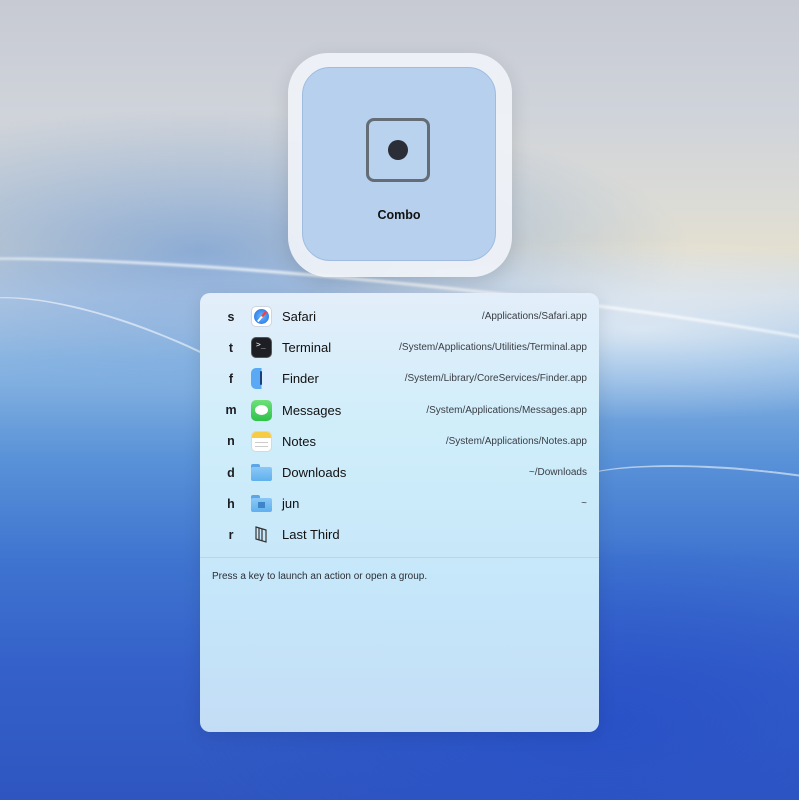  I want to click on safari-icon, so click(261, 316).